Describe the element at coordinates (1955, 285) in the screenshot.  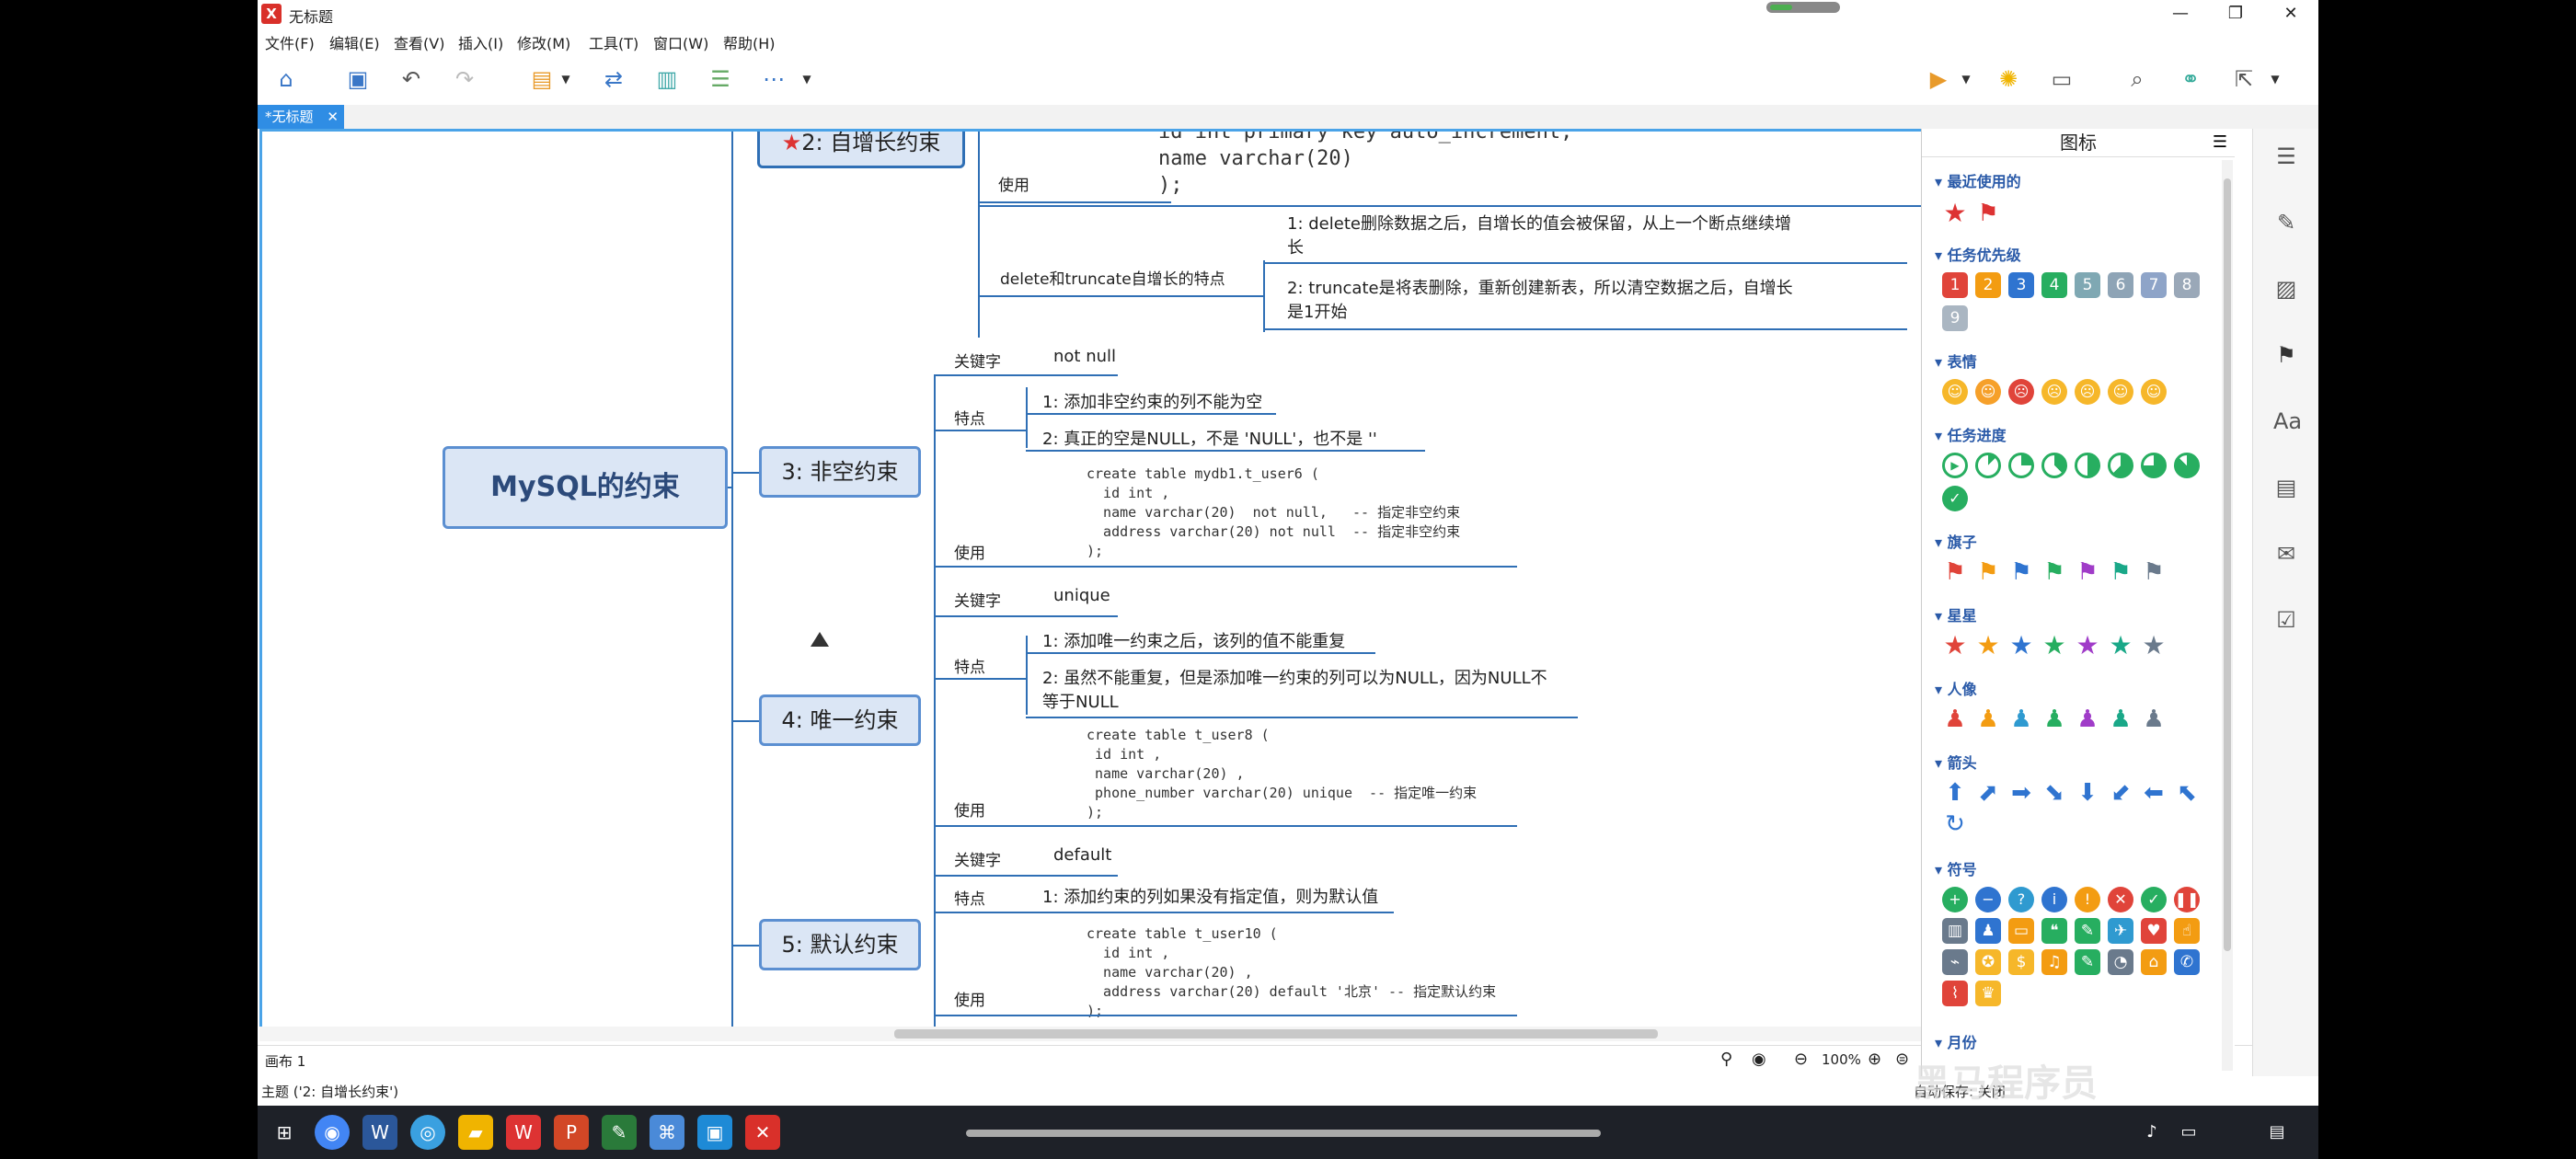
I see `priority-1-icon: 1` at that location.